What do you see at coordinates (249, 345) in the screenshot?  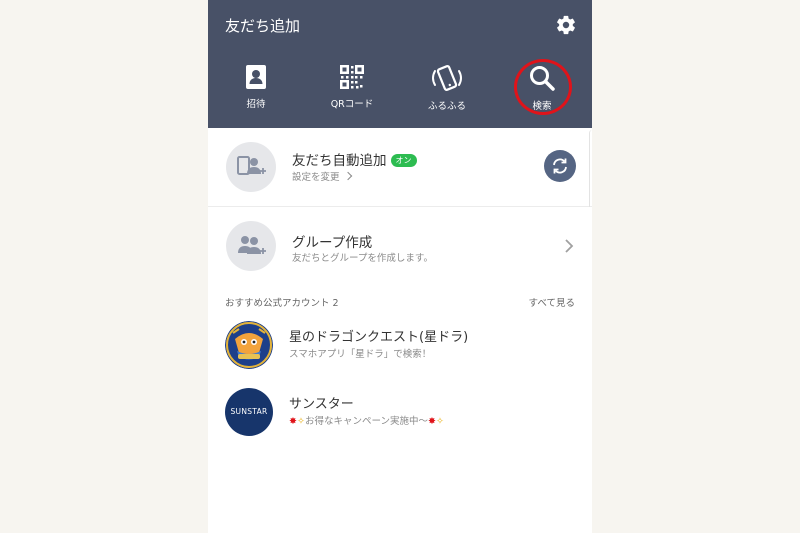 I see `dragon-quest-avatar` at bounding box center [249, 345].